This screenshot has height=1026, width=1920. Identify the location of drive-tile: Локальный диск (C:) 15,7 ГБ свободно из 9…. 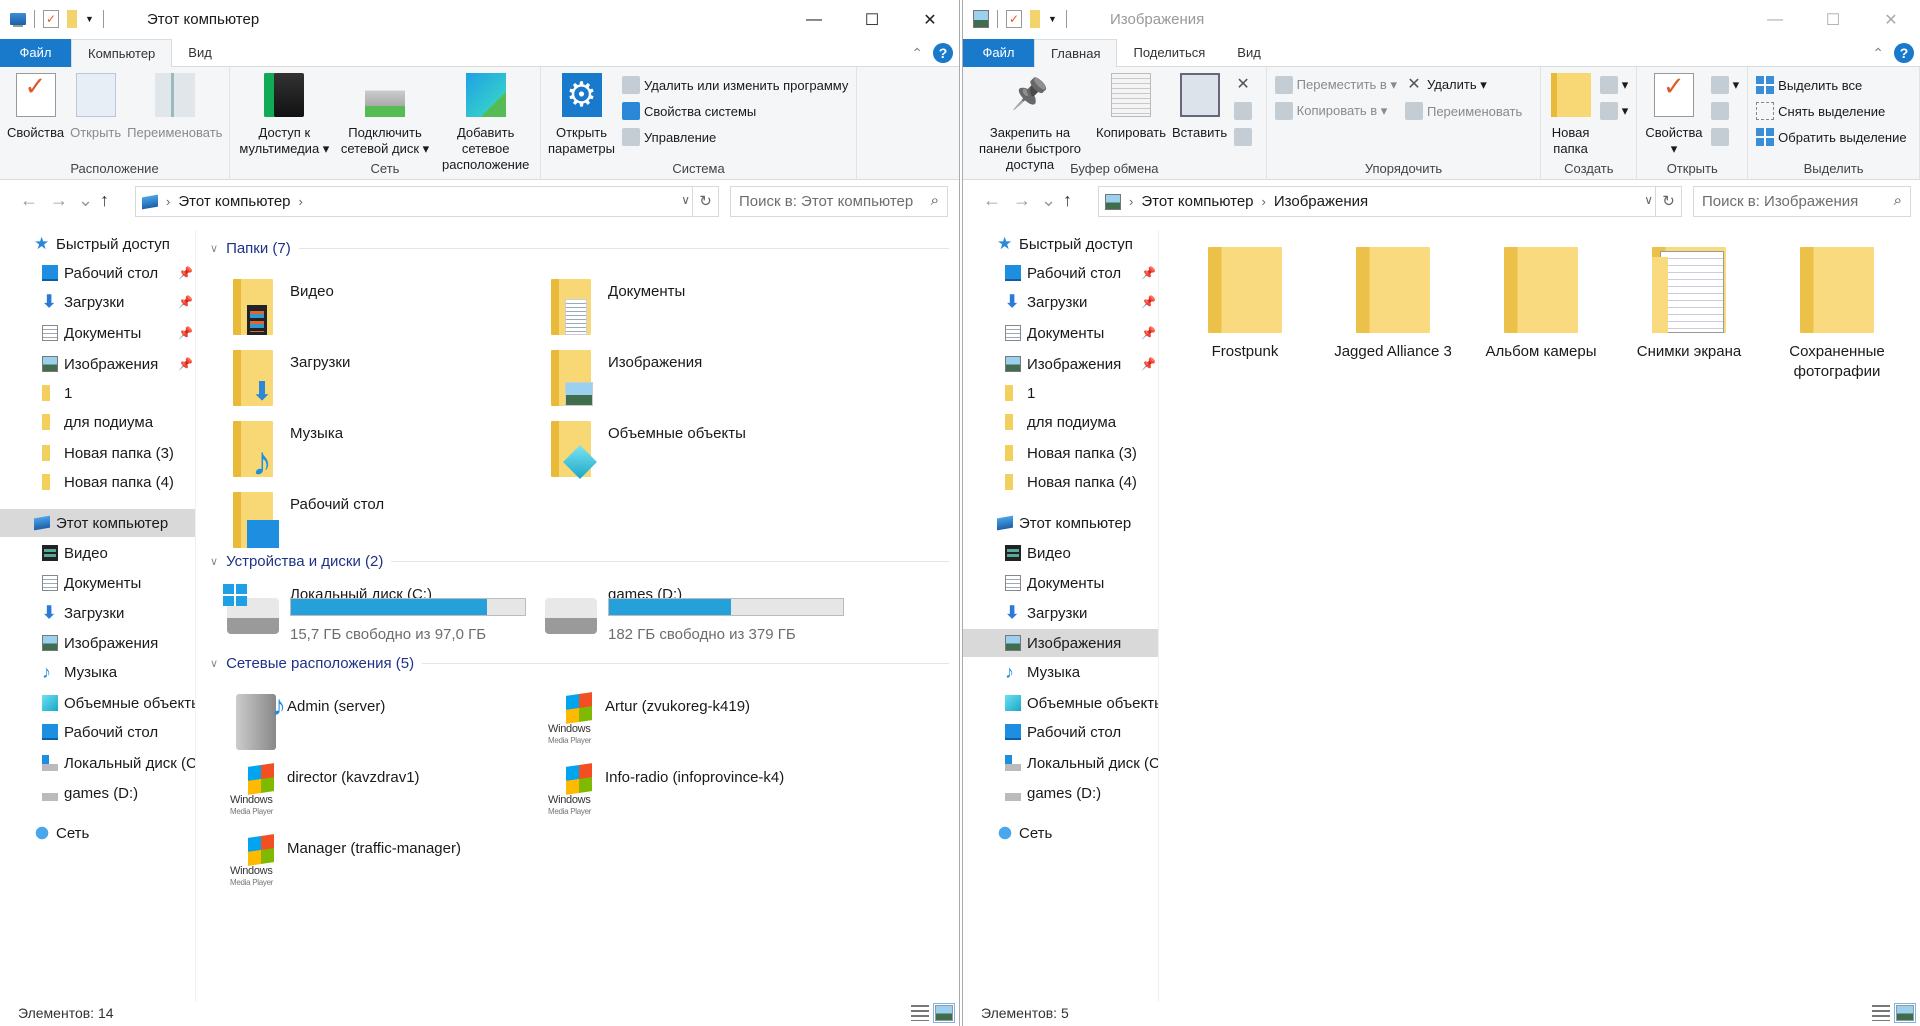
(384, 621).